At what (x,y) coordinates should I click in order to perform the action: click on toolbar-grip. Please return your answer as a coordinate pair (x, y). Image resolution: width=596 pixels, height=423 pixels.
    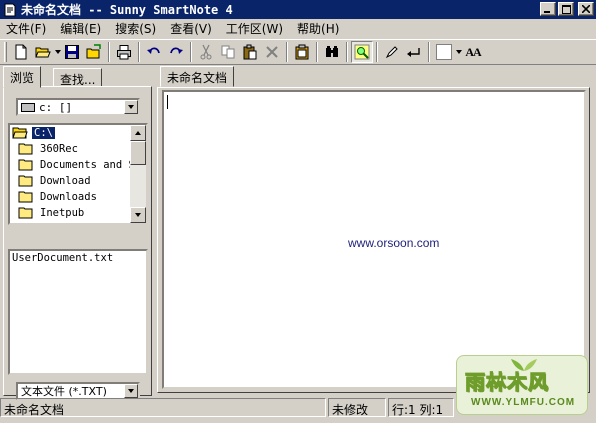
    Looking at the image, I should click on (5, 52).